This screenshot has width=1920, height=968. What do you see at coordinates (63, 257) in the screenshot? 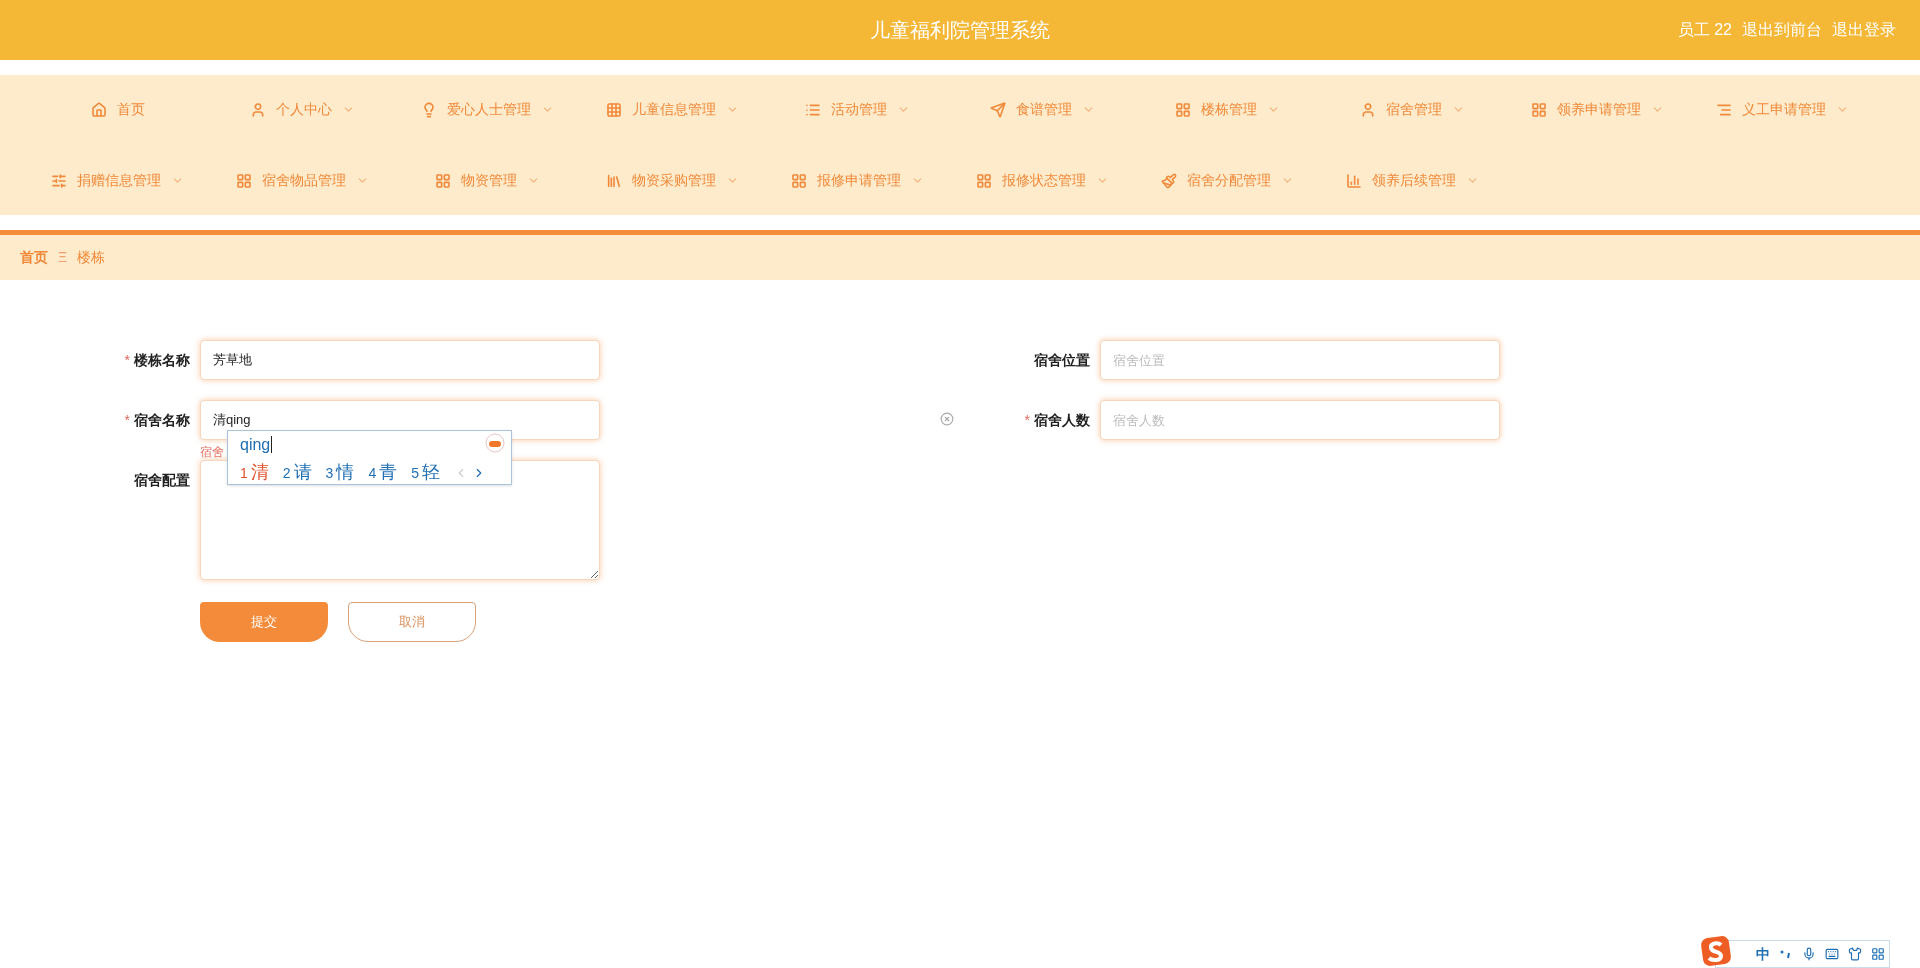
I see `breadcrumb-separator: Ξ` at bounding box center [63, 257].